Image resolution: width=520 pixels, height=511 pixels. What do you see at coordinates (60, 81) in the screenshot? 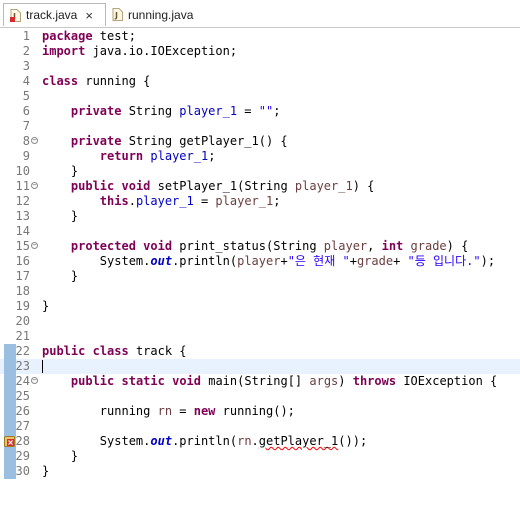
I see `code-token: class` at bounding box center [60, 81].